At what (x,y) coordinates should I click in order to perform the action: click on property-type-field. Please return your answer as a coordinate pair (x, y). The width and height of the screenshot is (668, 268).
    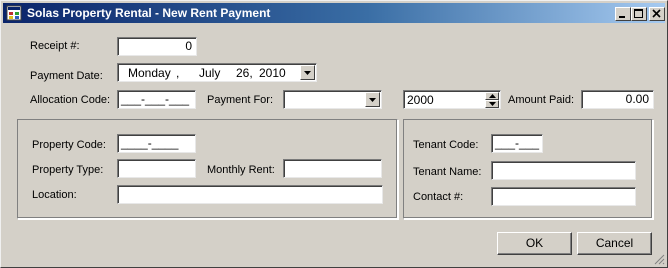
    Looking at the image, I should click on (156, 168).